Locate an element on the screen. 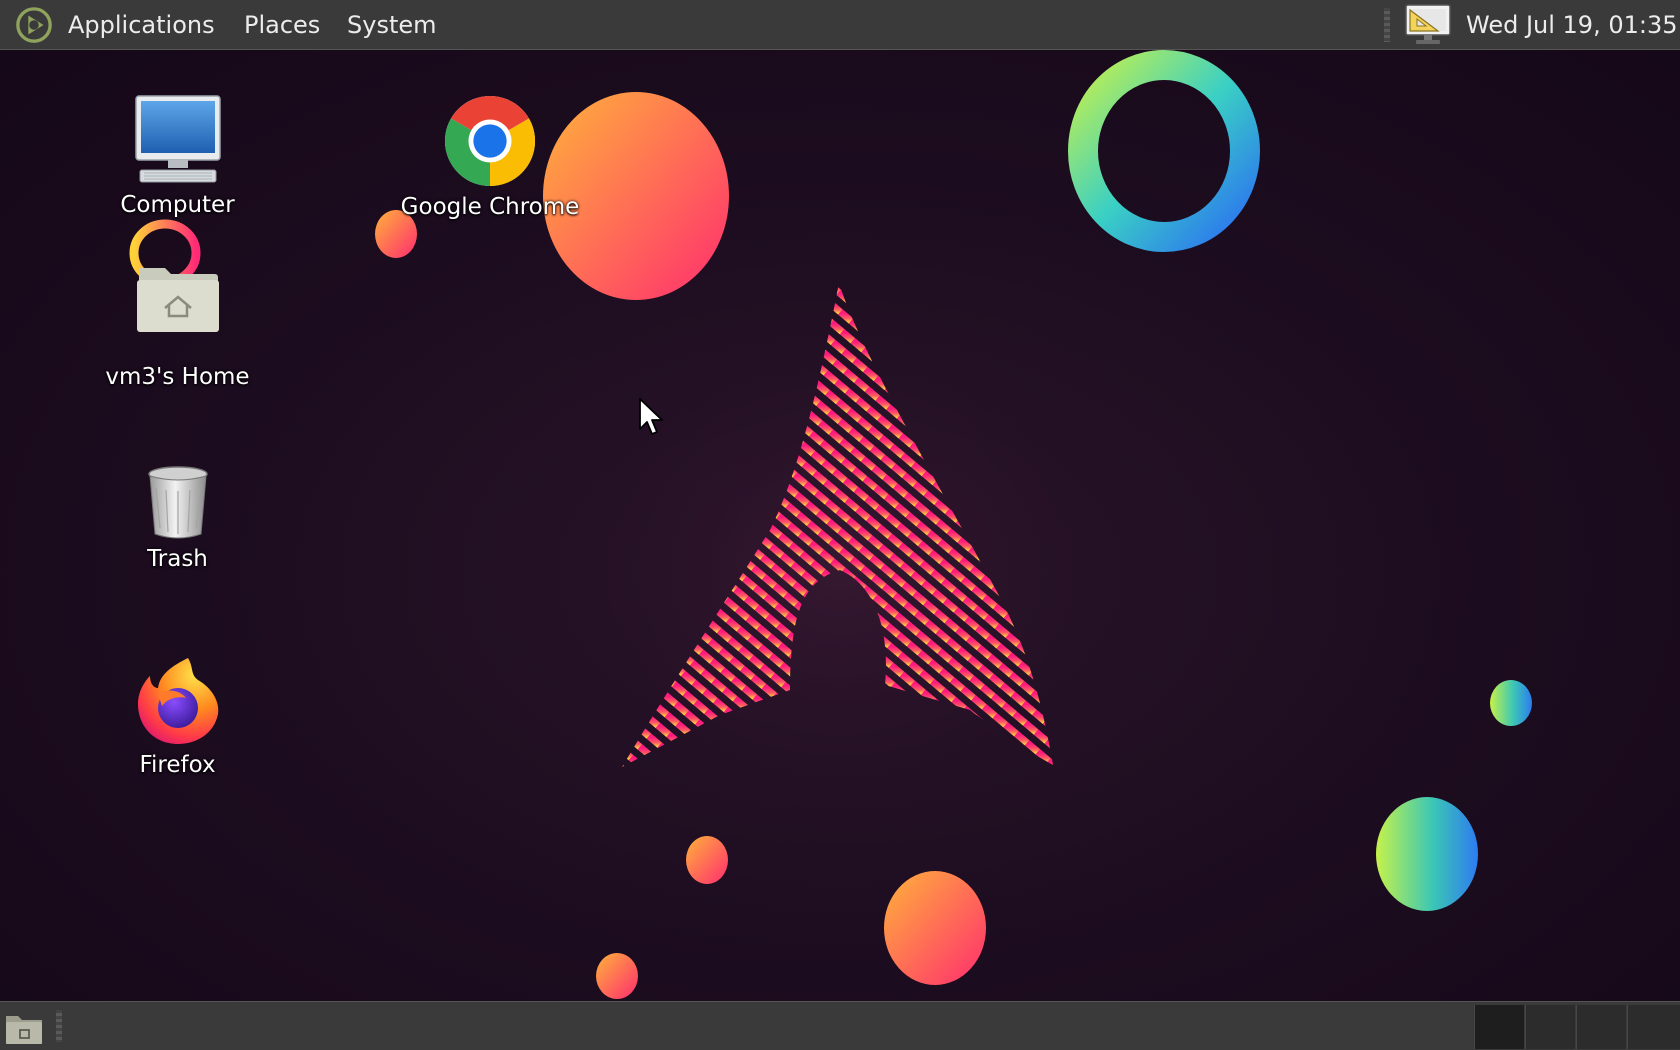 The image size is (1680, 1050). menu-places: Places is located at coordinates (282, 25).